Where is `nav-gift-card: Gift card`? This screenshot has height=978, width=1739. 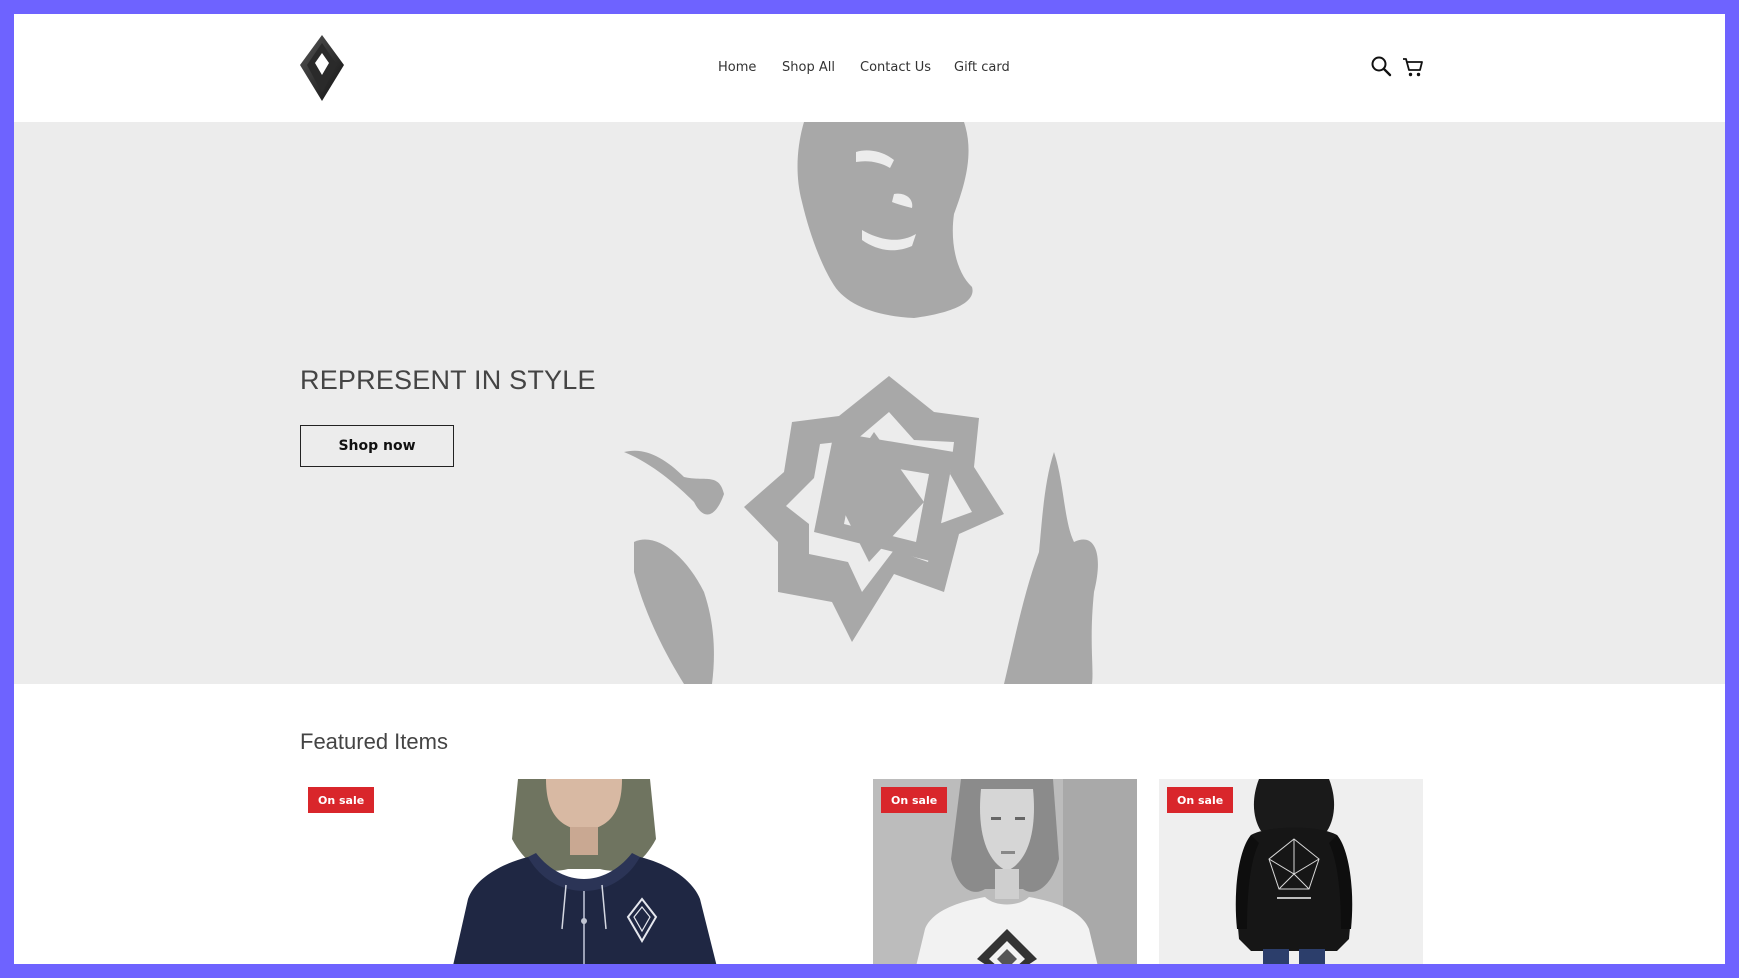 nav-gift-card: Gift card is located at coordinates (982, 67).